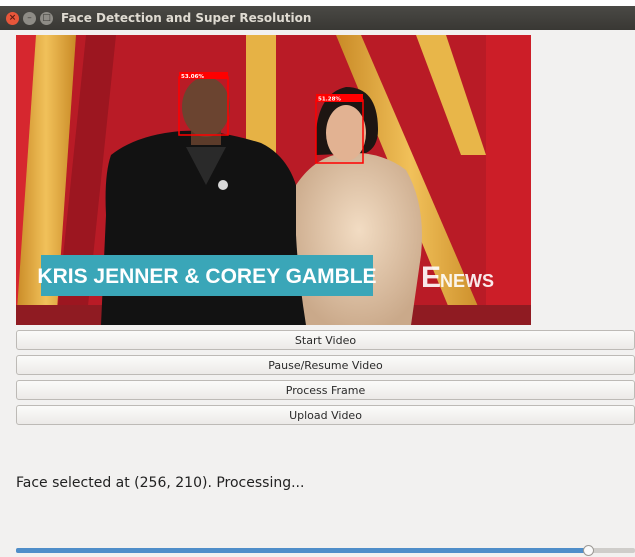 The image size is (635, 557). Describe the element at coordinates (588, 550) in the screenshot. I see `slider-handle` at that location.